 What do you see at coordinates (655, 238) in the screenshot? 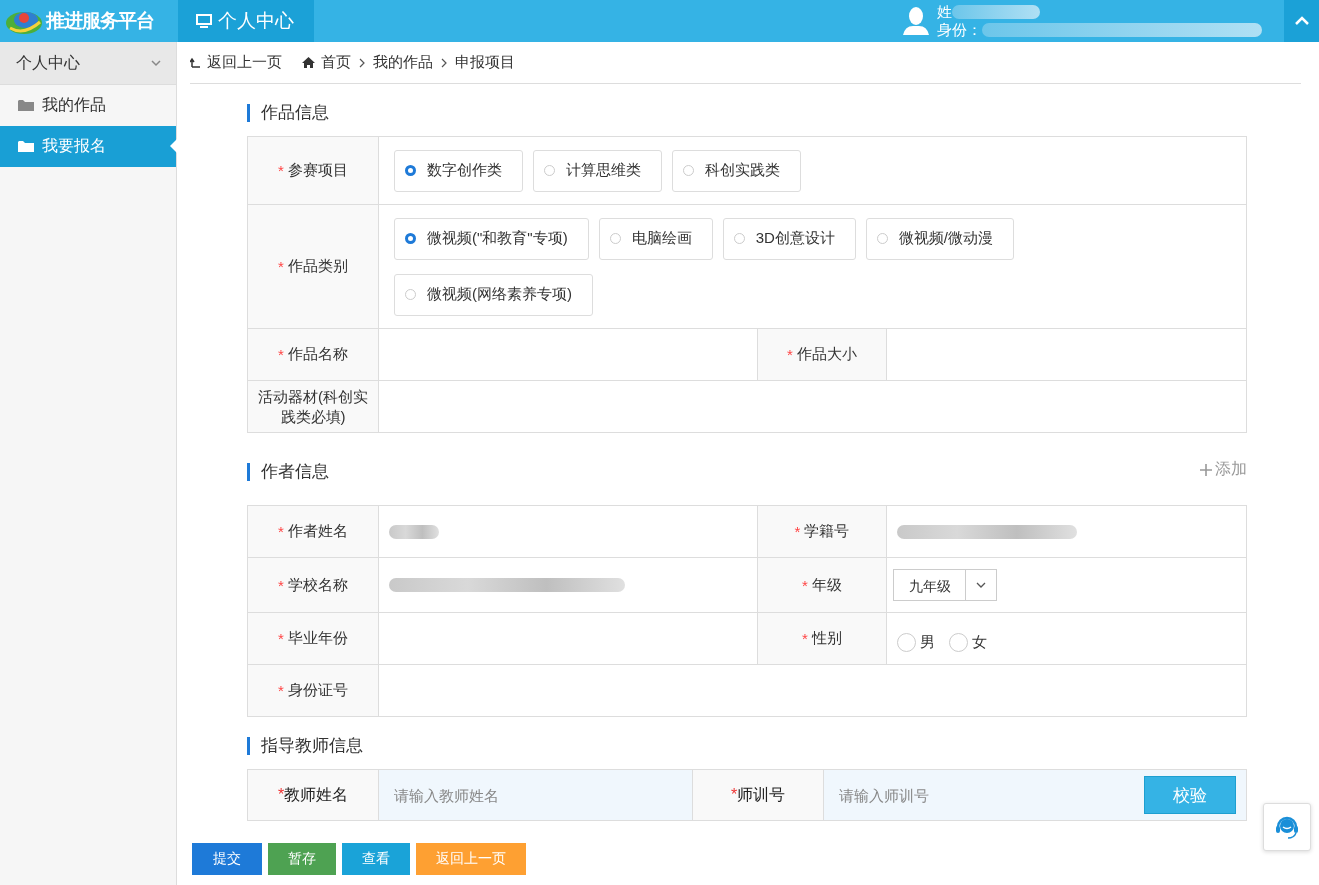
I see `radio-option: 电脑绘画` at bounding box center [655, 238].